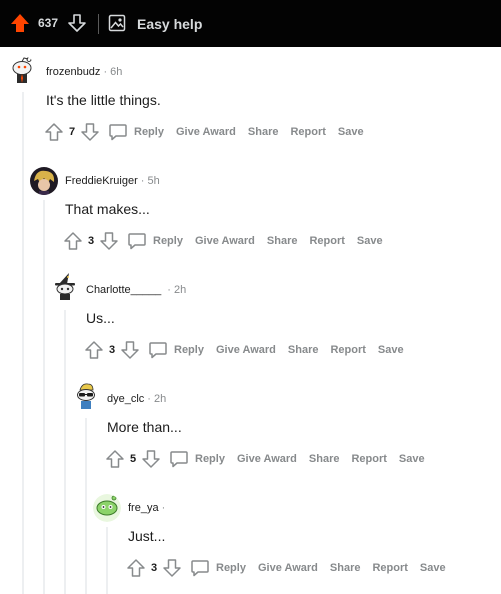 The height and width of the screenshot is (594, 501). What do you see at coordinates (72, 132) in the screenshot?
I see `vote-score: 7` at bounding box center [72, 132].